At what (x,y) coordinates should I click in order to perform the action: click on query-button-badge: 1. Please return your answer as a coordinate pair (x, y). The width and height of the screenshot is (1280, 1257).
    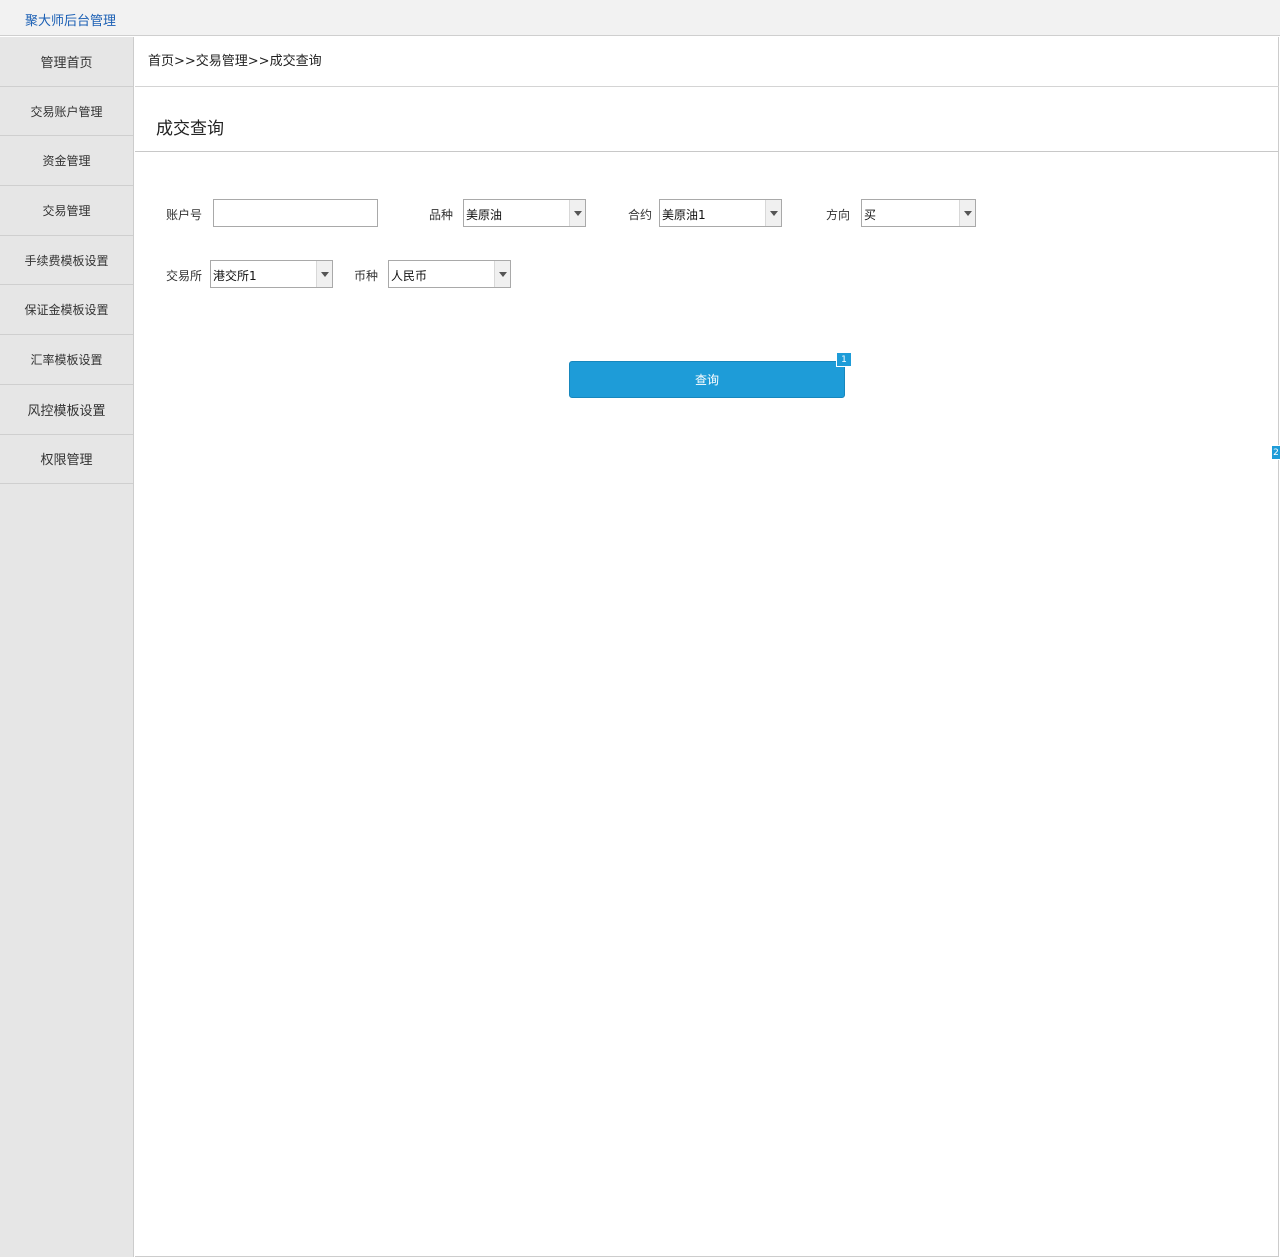
    Looking at the image, I should click on (844, 359).